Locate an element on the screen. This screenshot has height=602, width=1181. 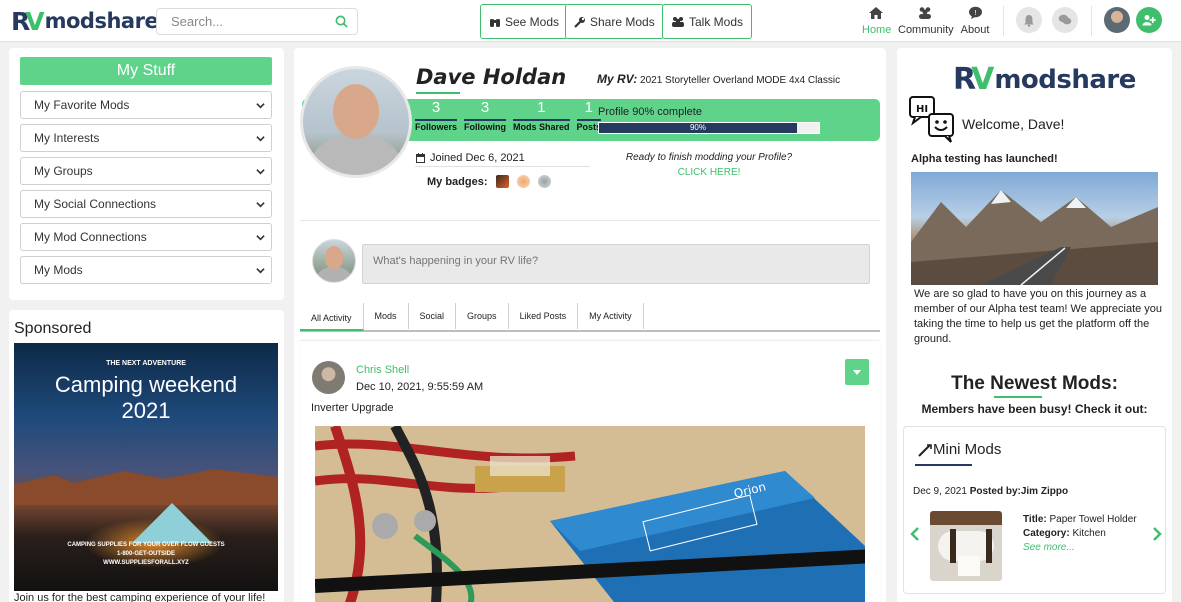
calendar-icon is located at coordinates (420, 158).